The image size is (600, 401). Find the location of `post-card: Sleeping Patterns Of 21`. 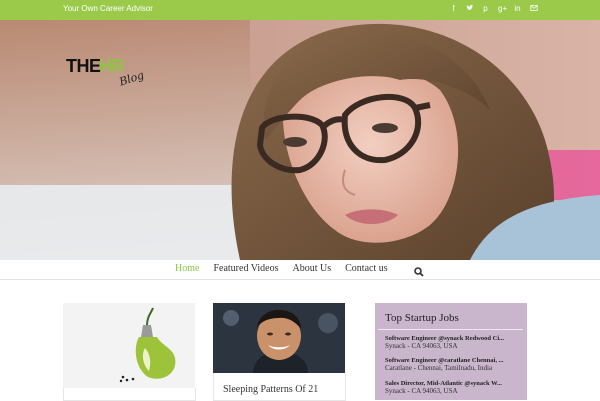

post-card: Sleeping Patterns Of 21 is located at coordinates (279, 352).